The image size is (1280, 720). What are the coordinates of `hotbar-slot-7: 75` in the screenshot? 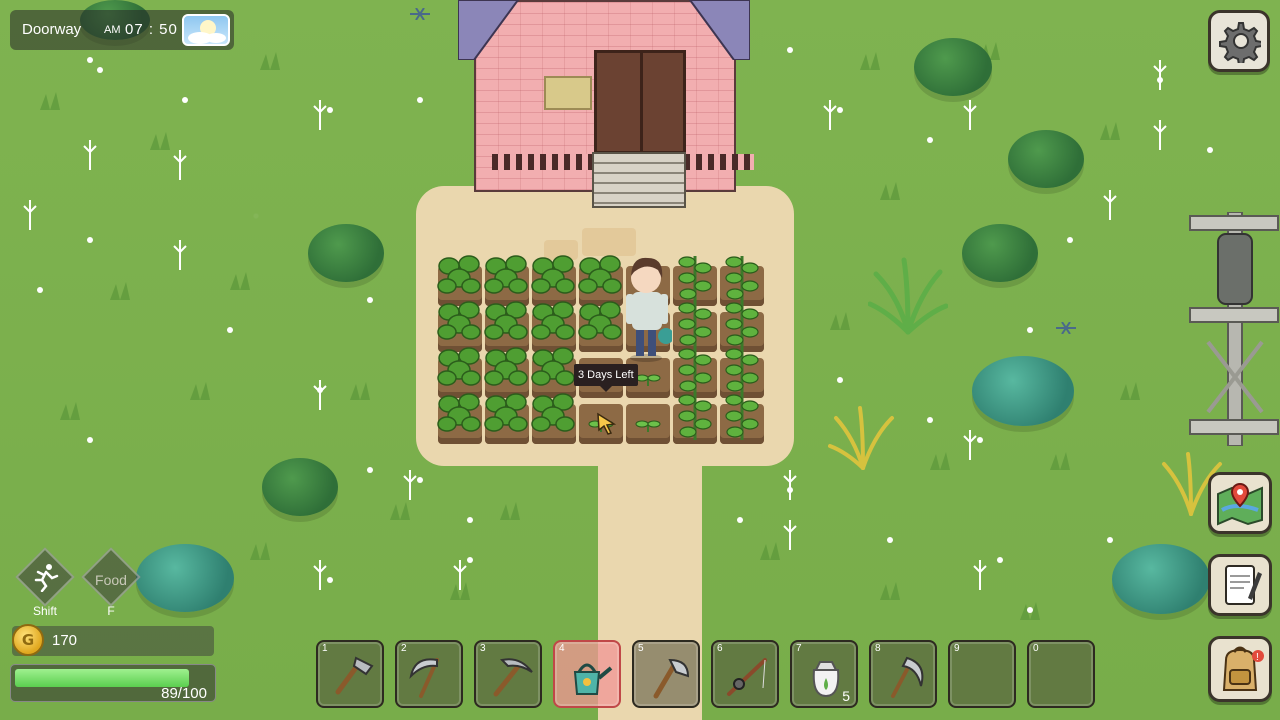 It's located at (824, 674).